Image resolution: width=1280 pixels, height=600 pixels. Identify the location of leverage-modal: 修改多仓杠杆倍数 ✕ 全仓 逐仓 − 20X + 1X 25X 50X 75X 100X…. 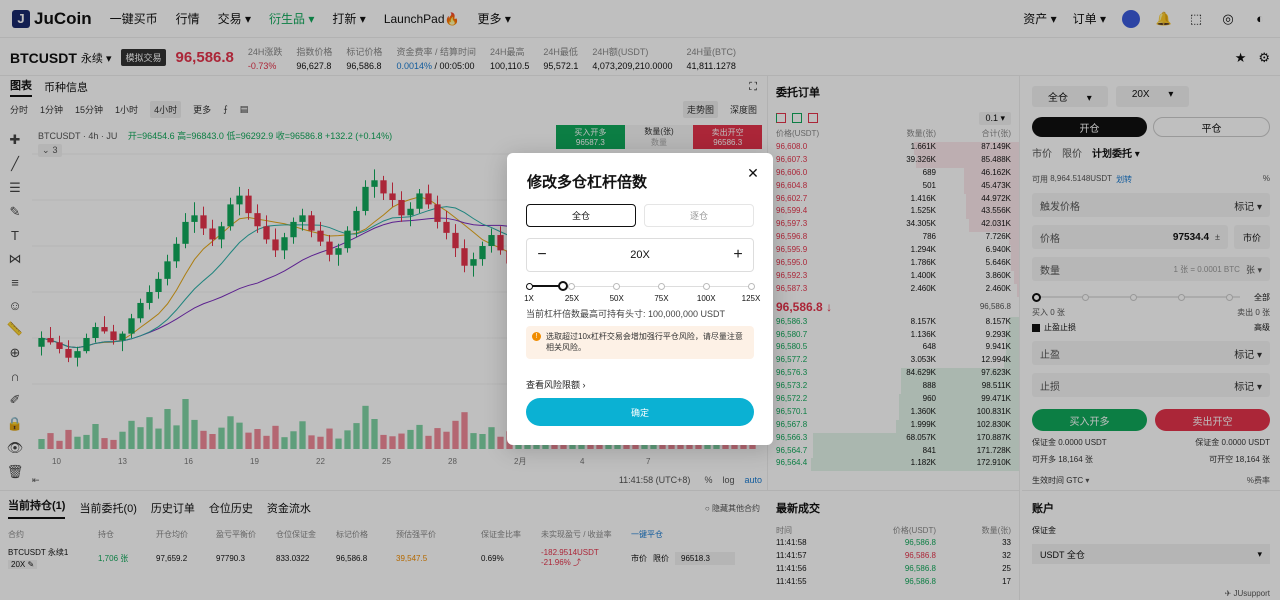
(640, 299).